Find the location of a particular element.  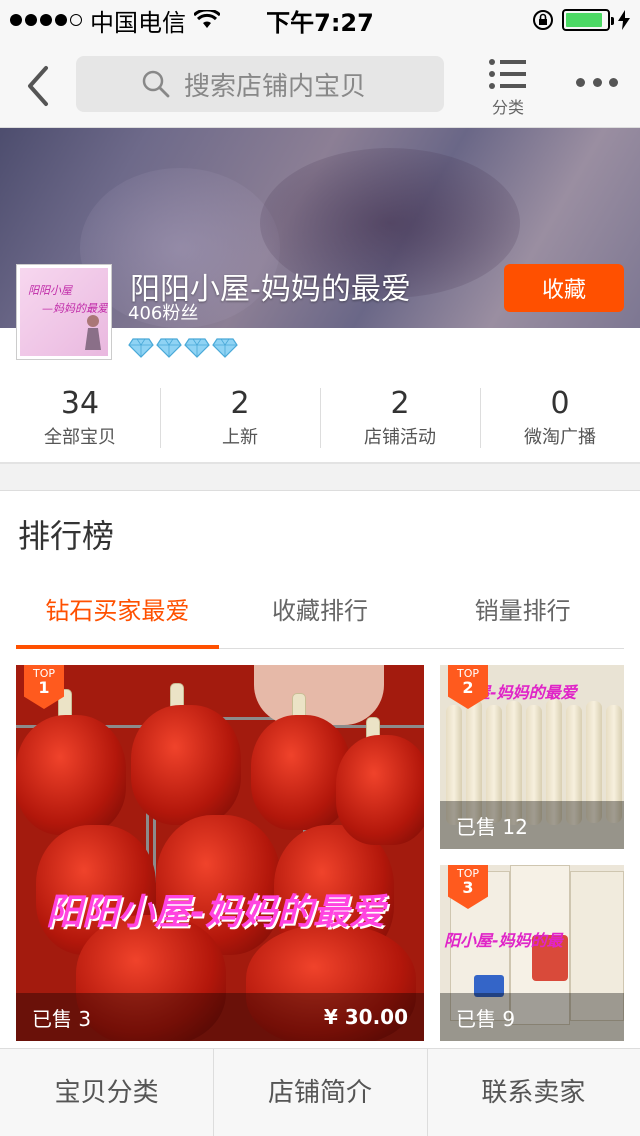

logo-text-line-1: 阳阳小屋 is located at coordinates (50, 290).